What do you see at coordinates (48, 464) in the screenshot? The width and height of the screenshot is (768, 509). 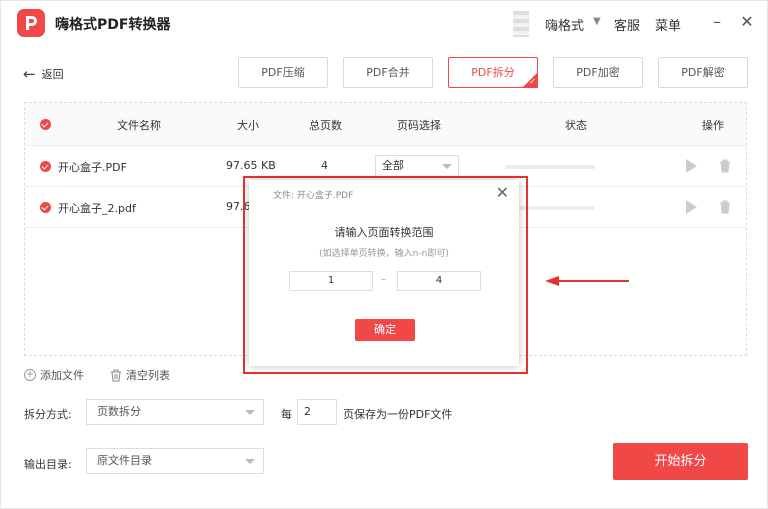 I see `output-dir-label: 输出目录:` at bounding box center [48, 464].